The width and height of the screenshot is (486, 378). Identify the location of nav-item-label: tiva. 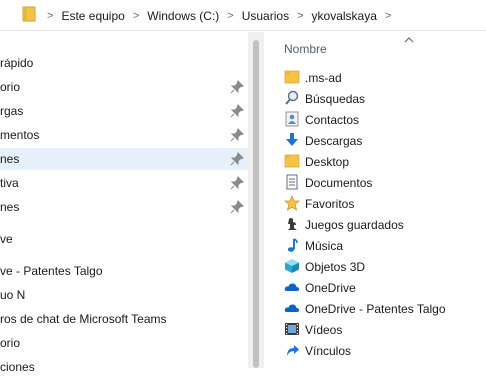
(9, 183).